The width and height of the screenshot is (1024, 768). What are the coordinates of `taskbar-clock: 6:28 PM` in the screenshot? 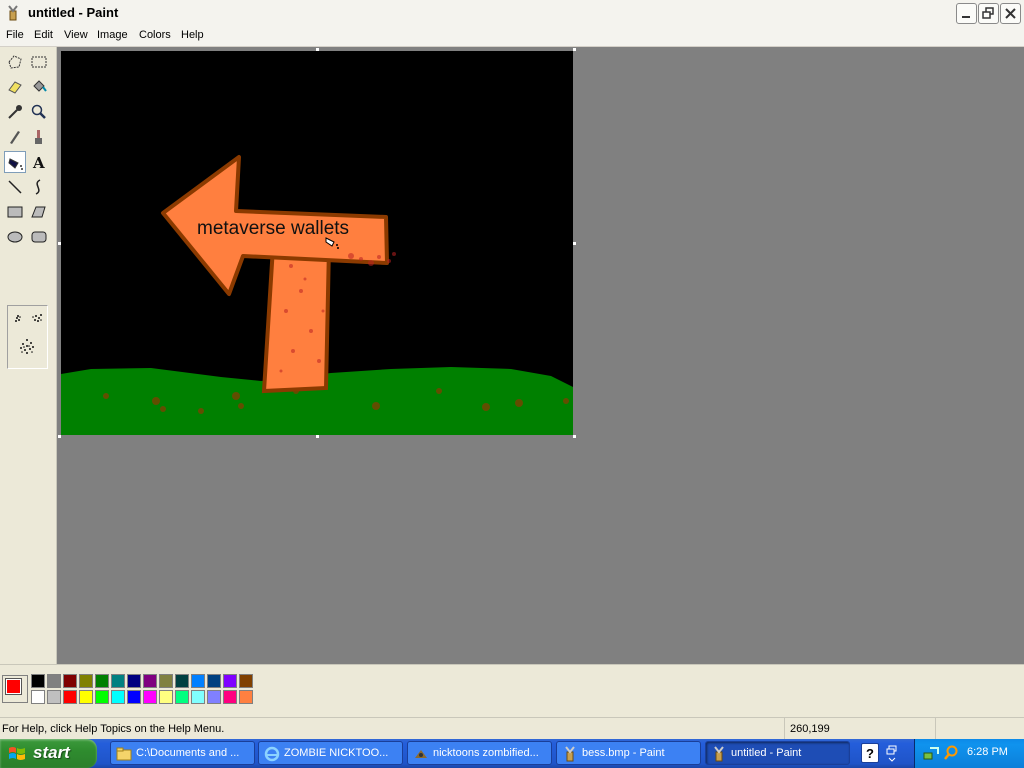 It's located at (987, 752).